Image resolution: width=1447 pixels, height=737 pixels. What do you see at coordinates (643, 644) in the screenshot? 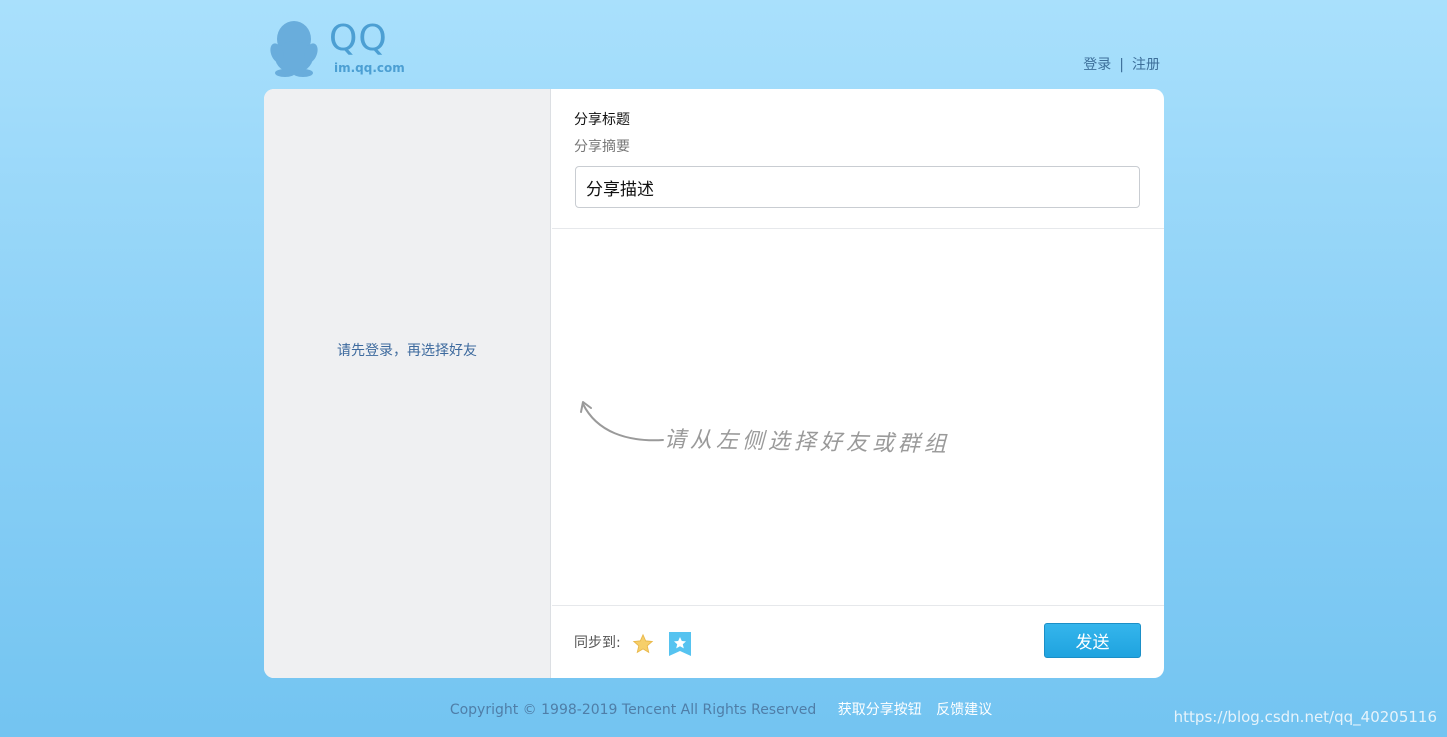
I see `star-icon` at bounding box center [643, 644].